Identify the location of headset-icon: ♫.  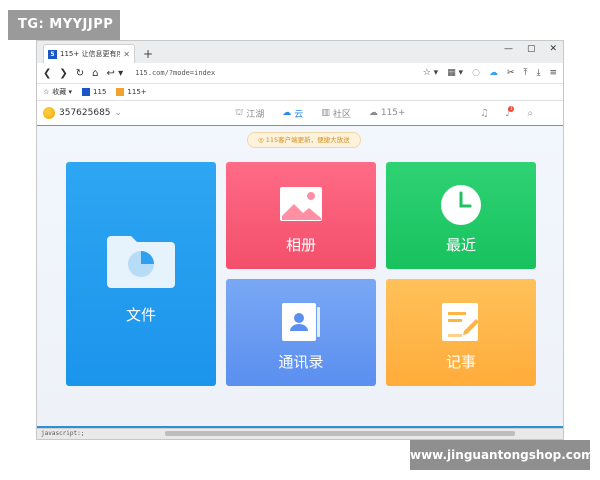
(484, 113).